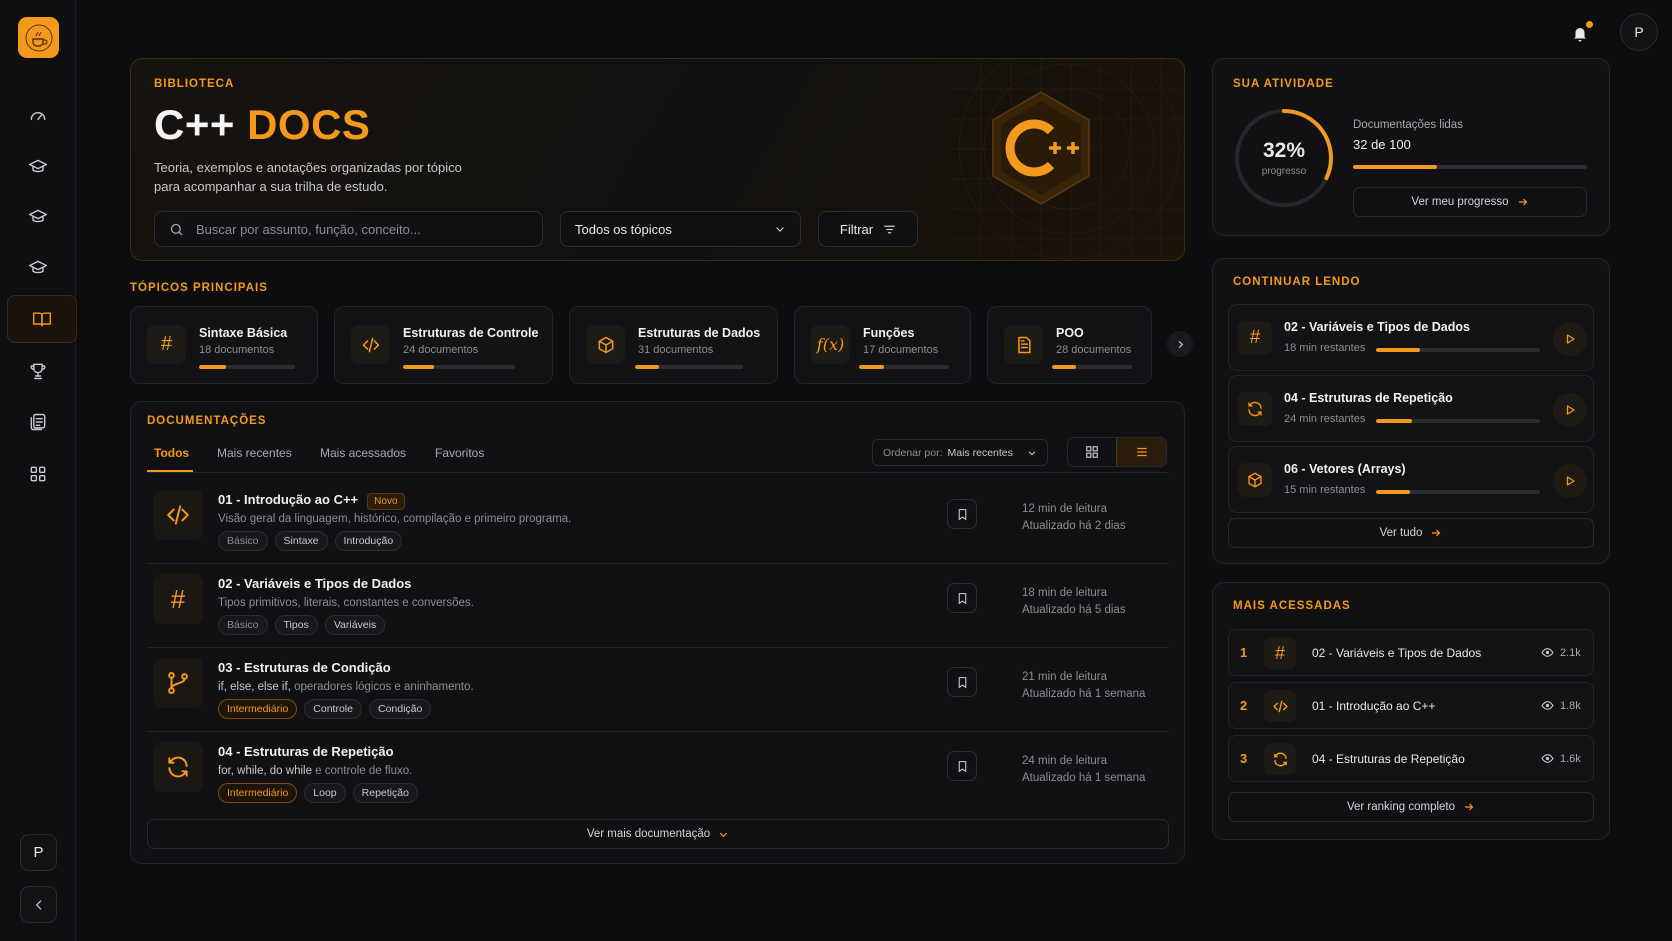 This screenshot has width=1672, height=941. I want to click on tag: Controle, so click(333, 709).